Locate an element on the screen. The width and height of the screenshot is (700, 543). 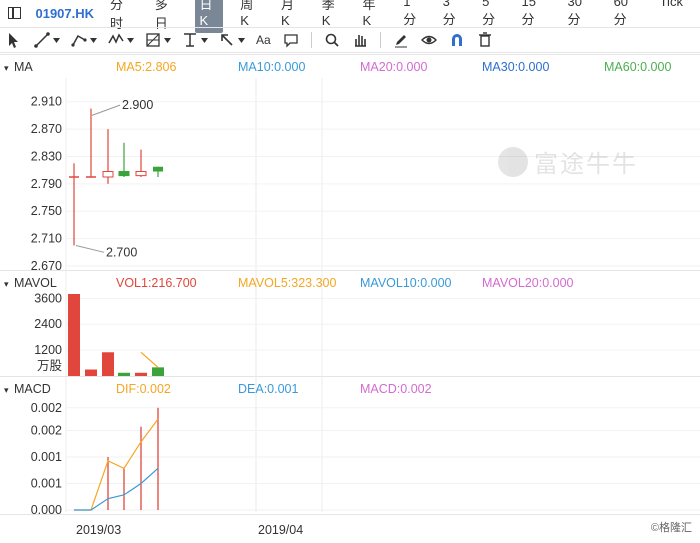
indicator-value: MA10:0.000 is located at coordinates (271, 67).